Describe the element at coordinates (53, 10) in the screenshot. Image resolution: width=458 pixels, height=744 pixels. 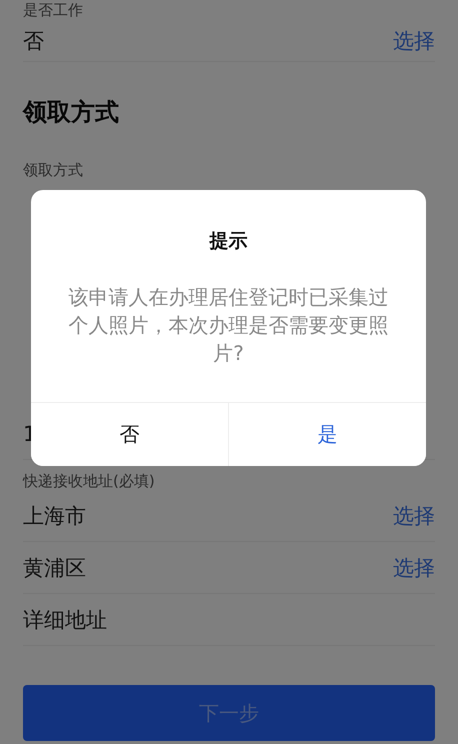
I see `field-label: 是否工作` at that location.